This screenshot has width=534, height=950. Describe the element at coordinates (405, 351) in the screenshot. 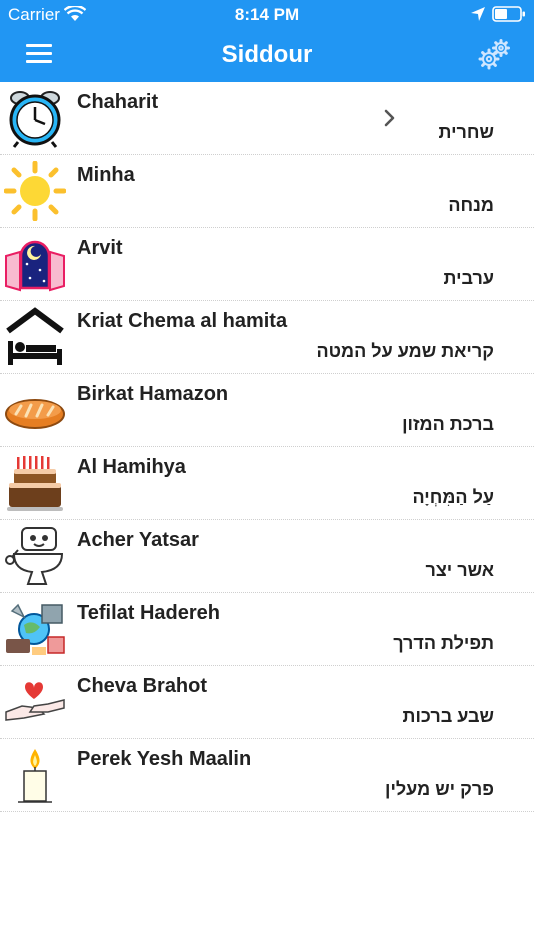

I see `prayer-hebrew: קריאת שמע על המטה` at that location.